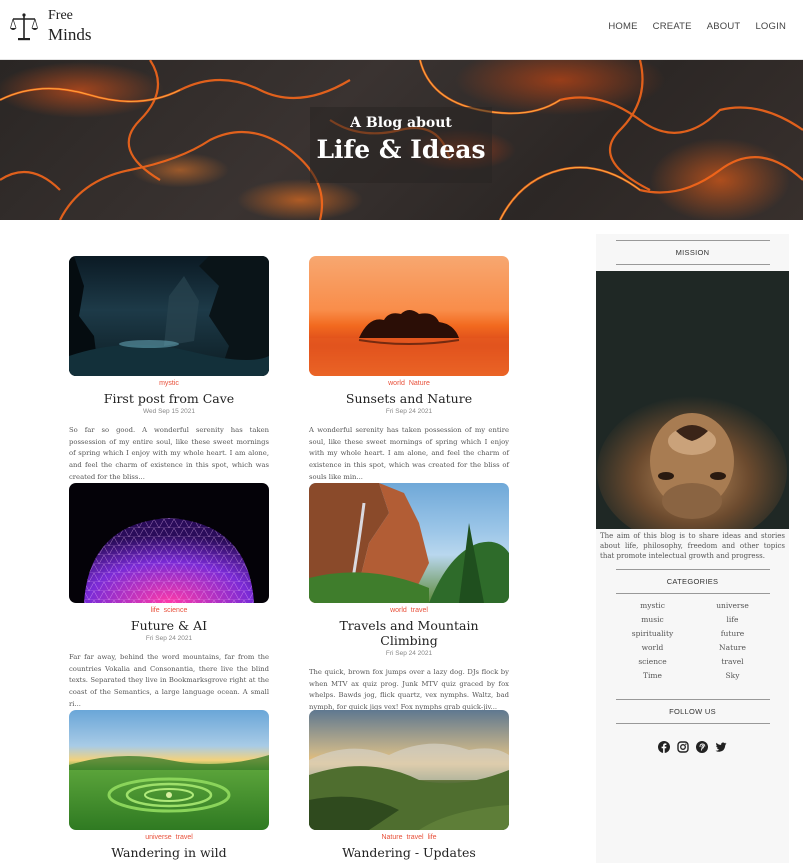 The image size is (803, 863). I want to click on categories-heading: CATEGORIES, so click(692, 582).